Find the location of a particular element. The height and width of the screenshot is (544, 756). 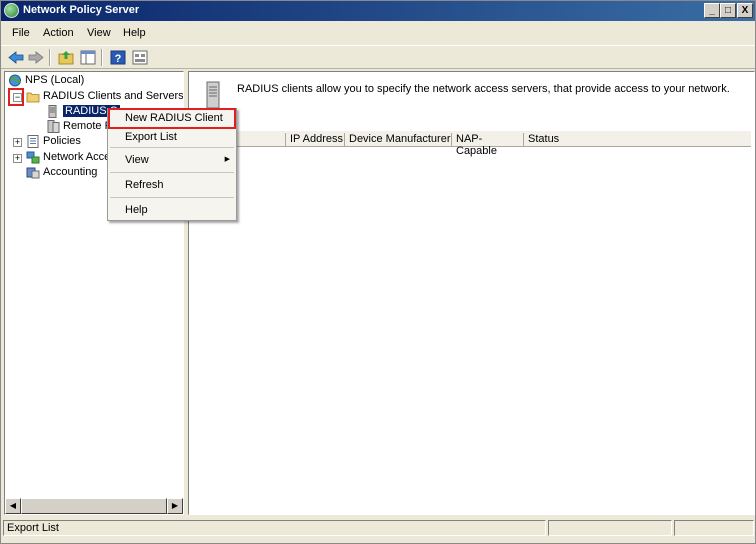

menu-item-new-radius-client-label: New RADIUS Client is located at coordinates (174, 118).